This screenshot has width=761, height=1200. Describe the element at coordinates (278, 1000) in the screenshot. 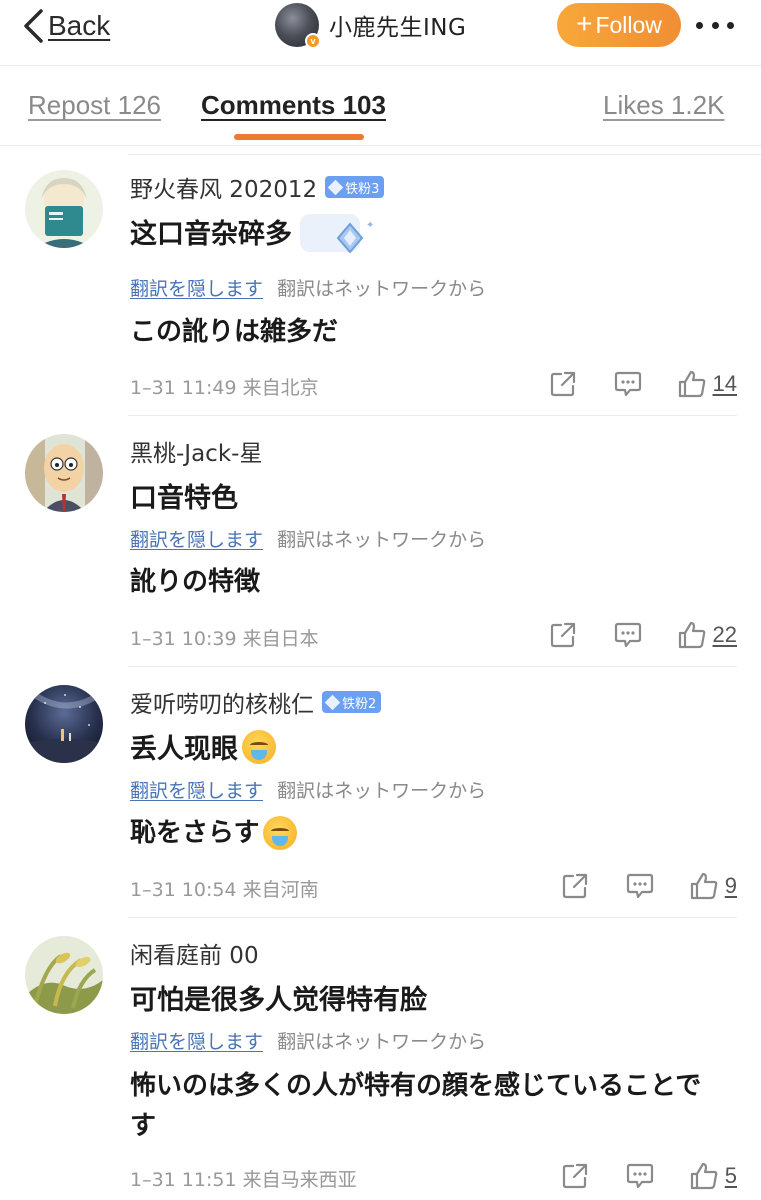

I see `comment-text: 可怕是很多人觉得特有脸` at that location.